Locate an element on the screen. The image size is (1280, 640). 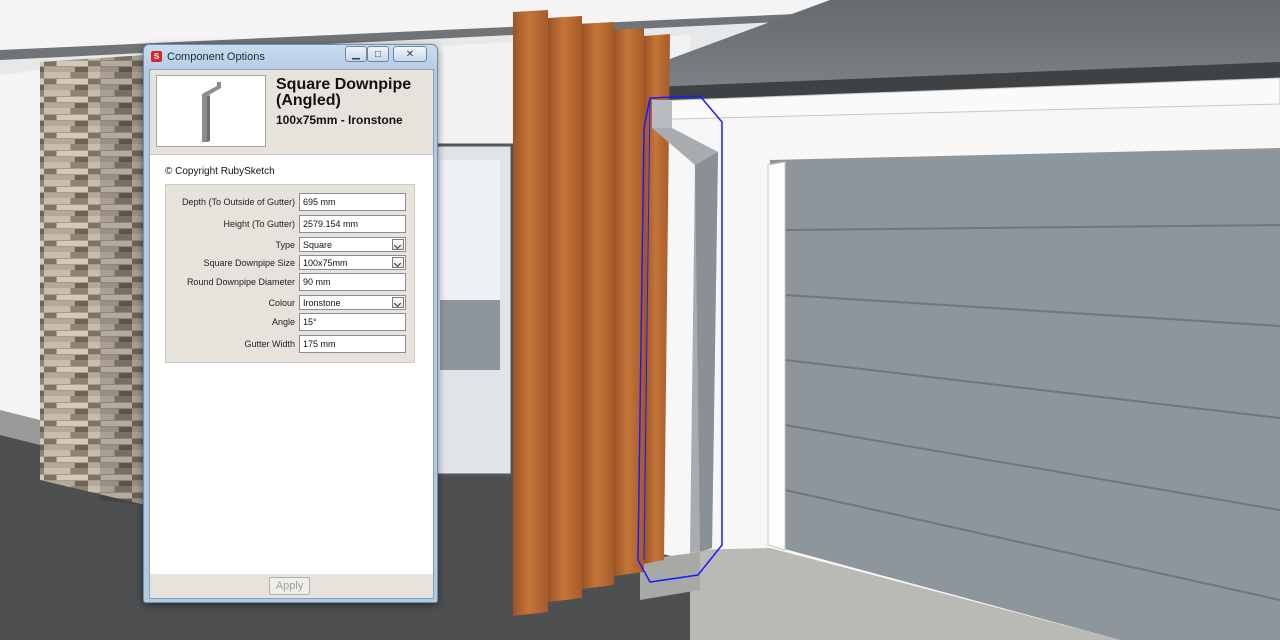
title-bar: S Component Options ▁ □ ✕ is located at coordinates (290, 57).